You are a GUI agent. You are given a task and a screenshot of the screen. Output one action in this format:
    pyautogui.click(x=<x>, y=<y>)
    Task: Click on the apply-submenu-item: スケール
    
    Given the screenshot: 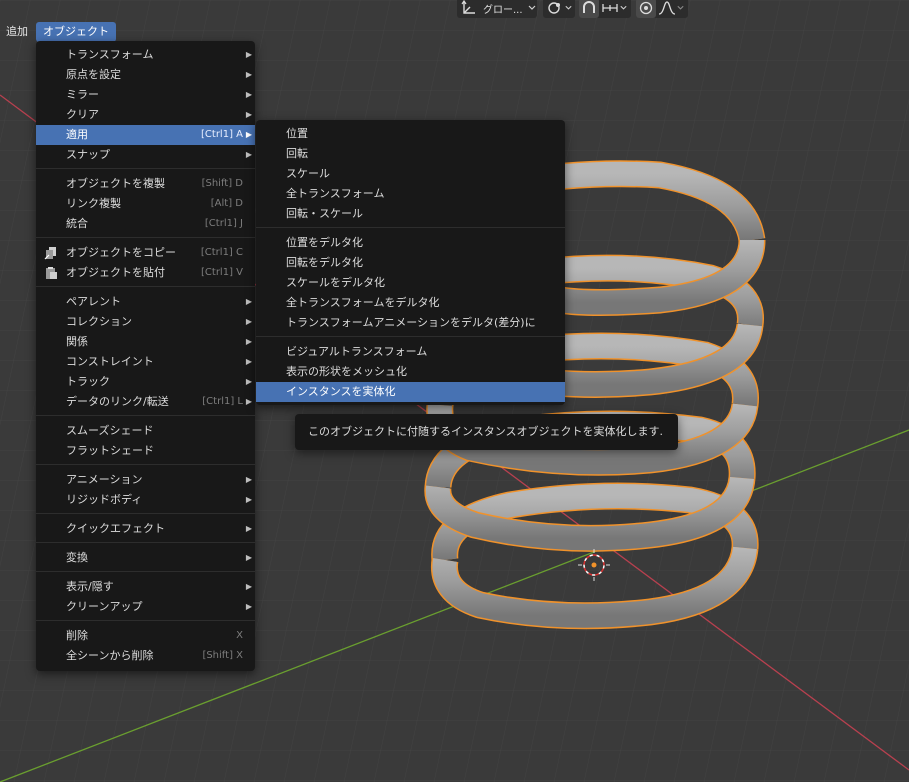 What is the action you would take?
    pyautogui.click(x=410, y=174)
    